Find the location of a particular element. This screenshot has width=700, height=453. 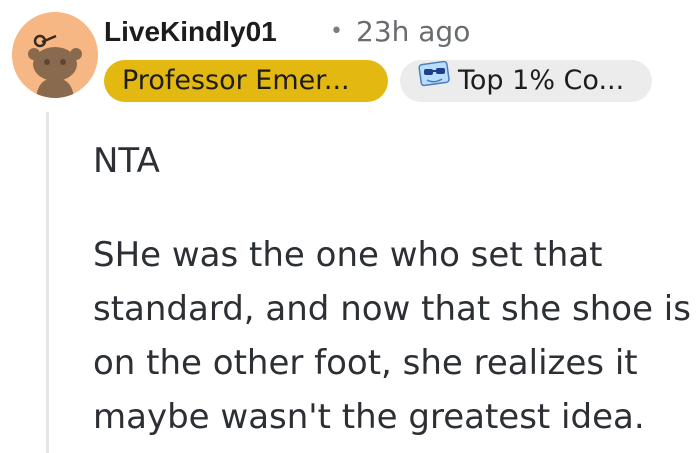

avatar is located at coordinates (55, 55).